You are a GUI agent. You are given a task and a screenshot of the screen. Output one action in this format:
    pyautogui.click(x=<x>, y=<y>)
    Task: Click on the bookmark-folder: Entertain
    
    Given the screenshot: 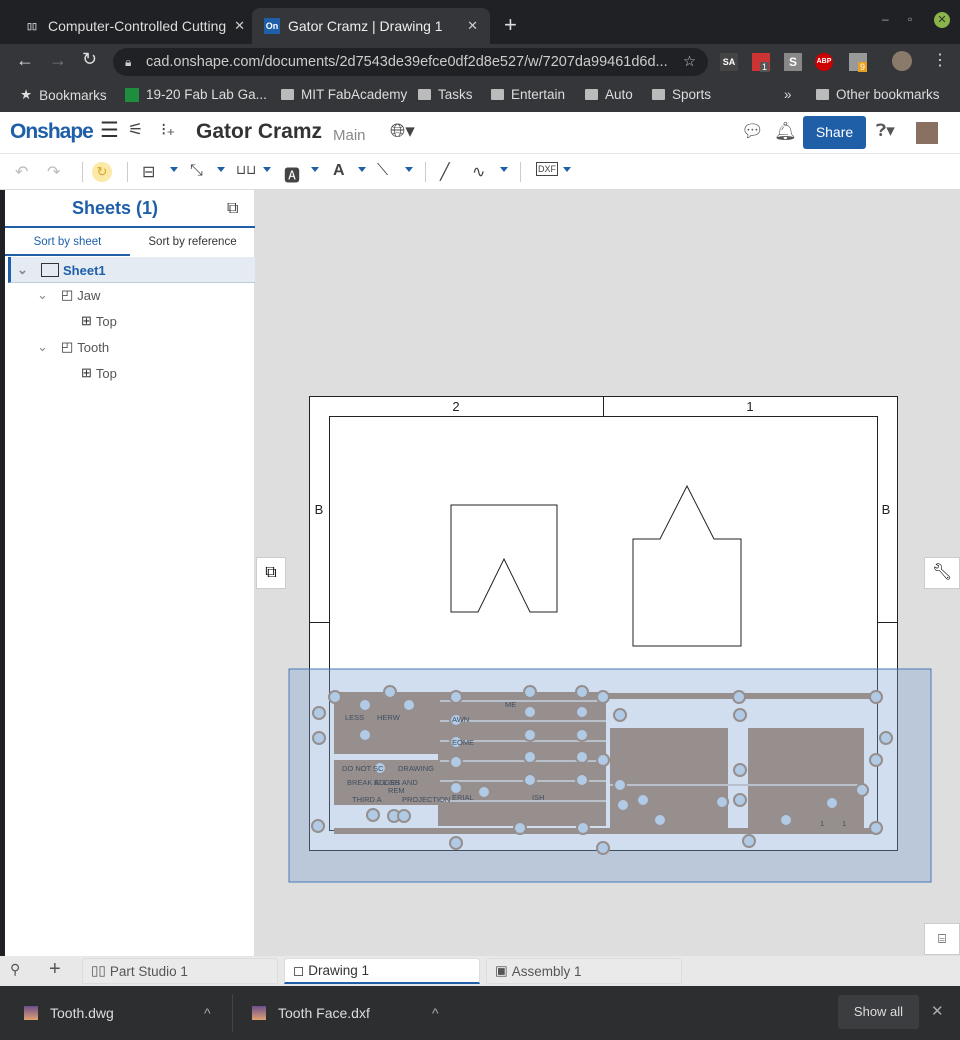 What is the action you would take?
    pyautogui.click(x=528, y=94)
    